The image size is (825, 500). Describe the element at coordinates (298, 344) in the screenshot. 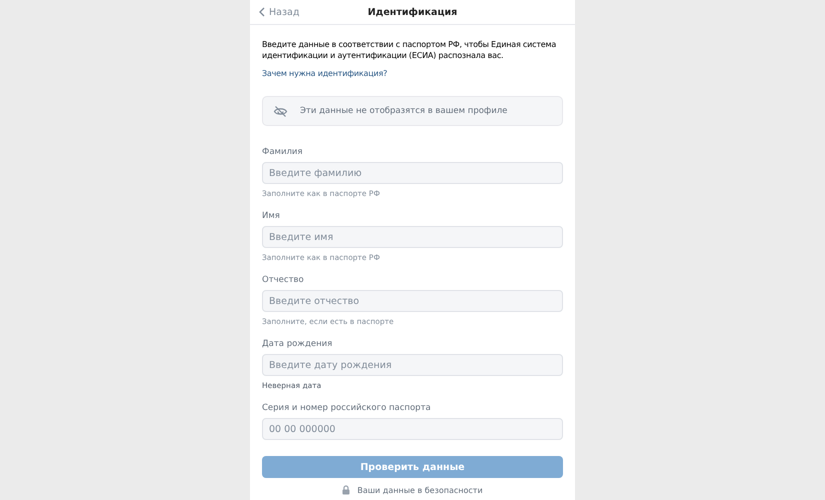

I see `field-label: Дата рождения` at that location.